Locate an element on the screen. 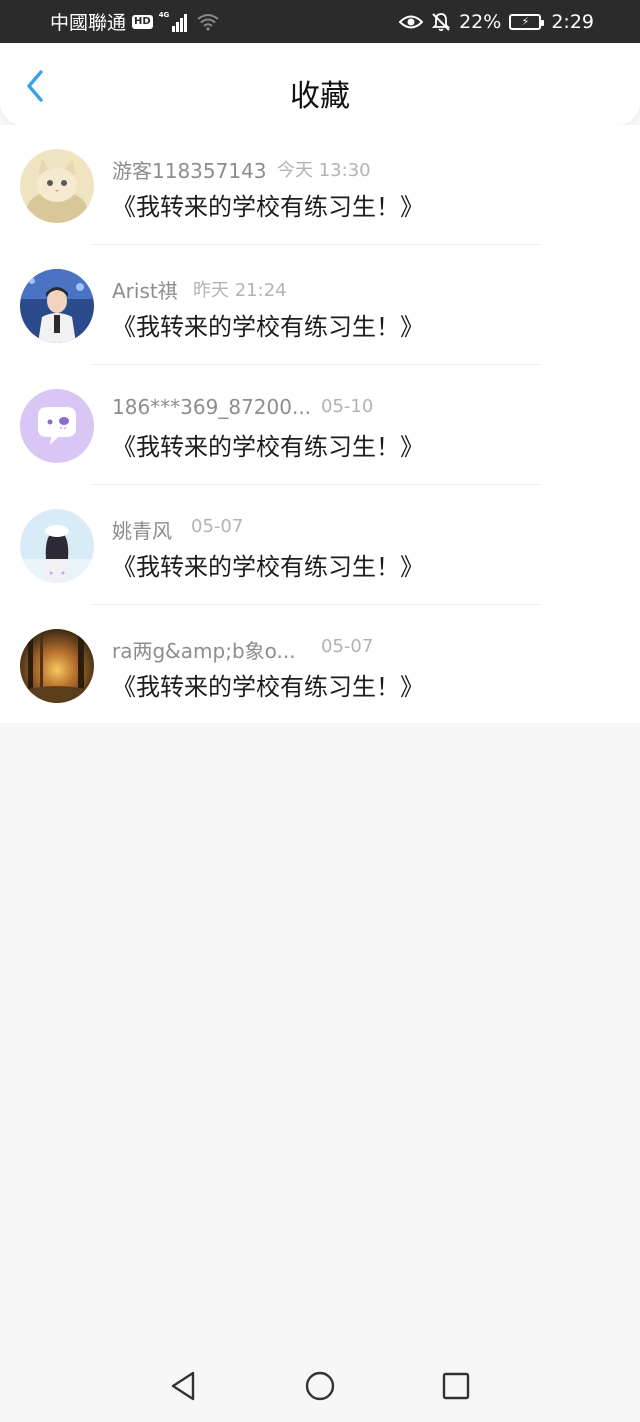 Image resolution: width=640 pixels, height=1422 pixels. timestamp: 昨天 21:24 is located at coordinates (240, 290).